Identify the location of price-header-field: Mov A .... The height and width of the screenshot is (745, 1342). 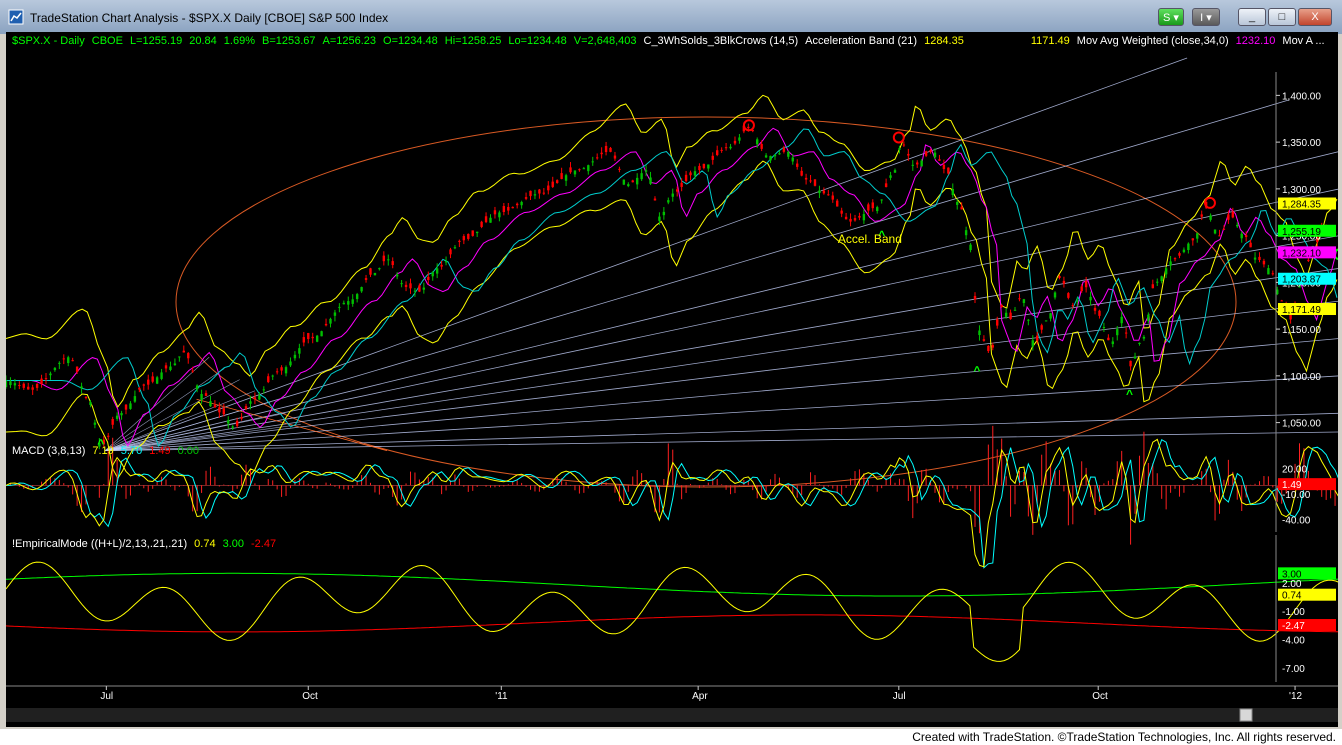
(1303, 41).